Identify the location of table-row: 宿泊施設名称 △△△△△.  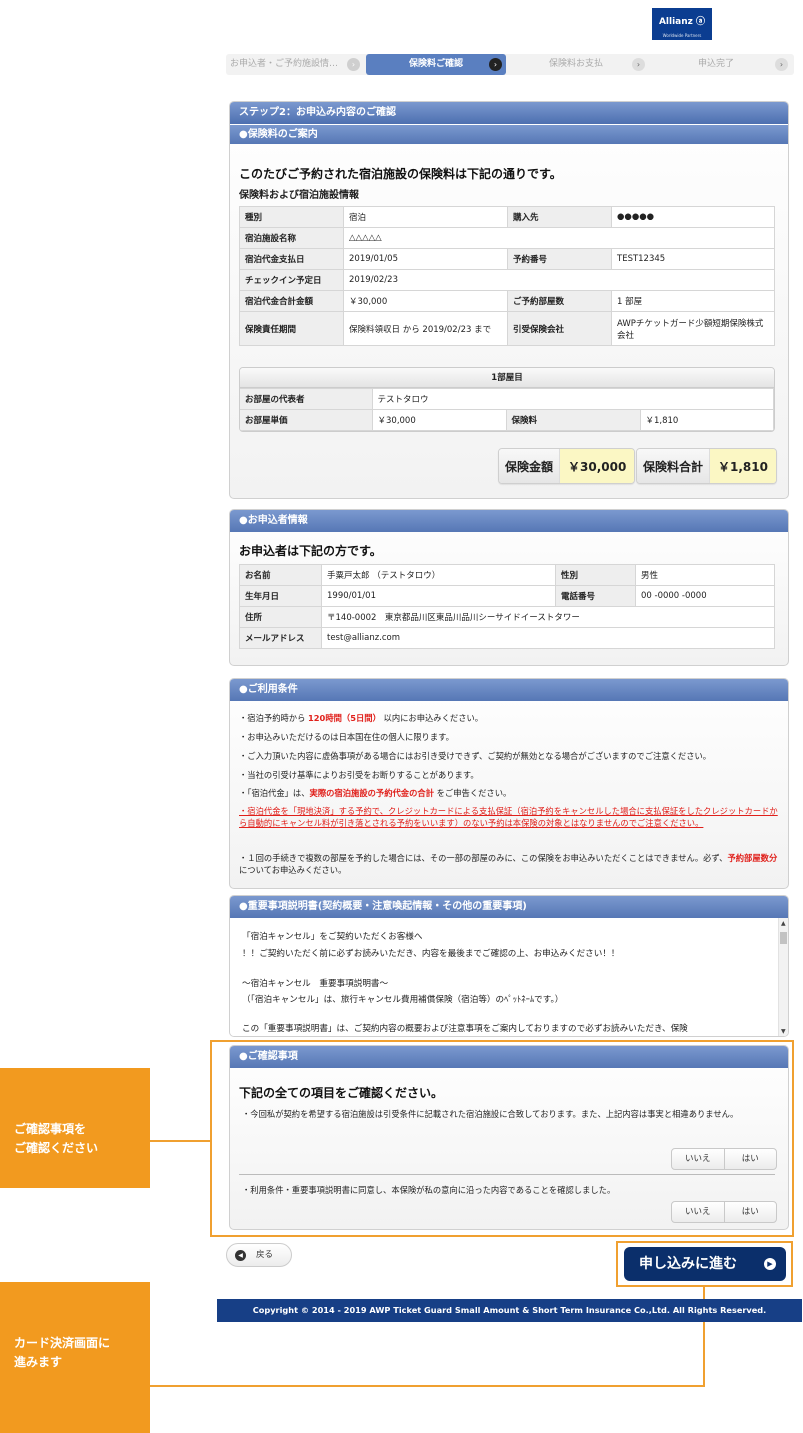
(507, 238).